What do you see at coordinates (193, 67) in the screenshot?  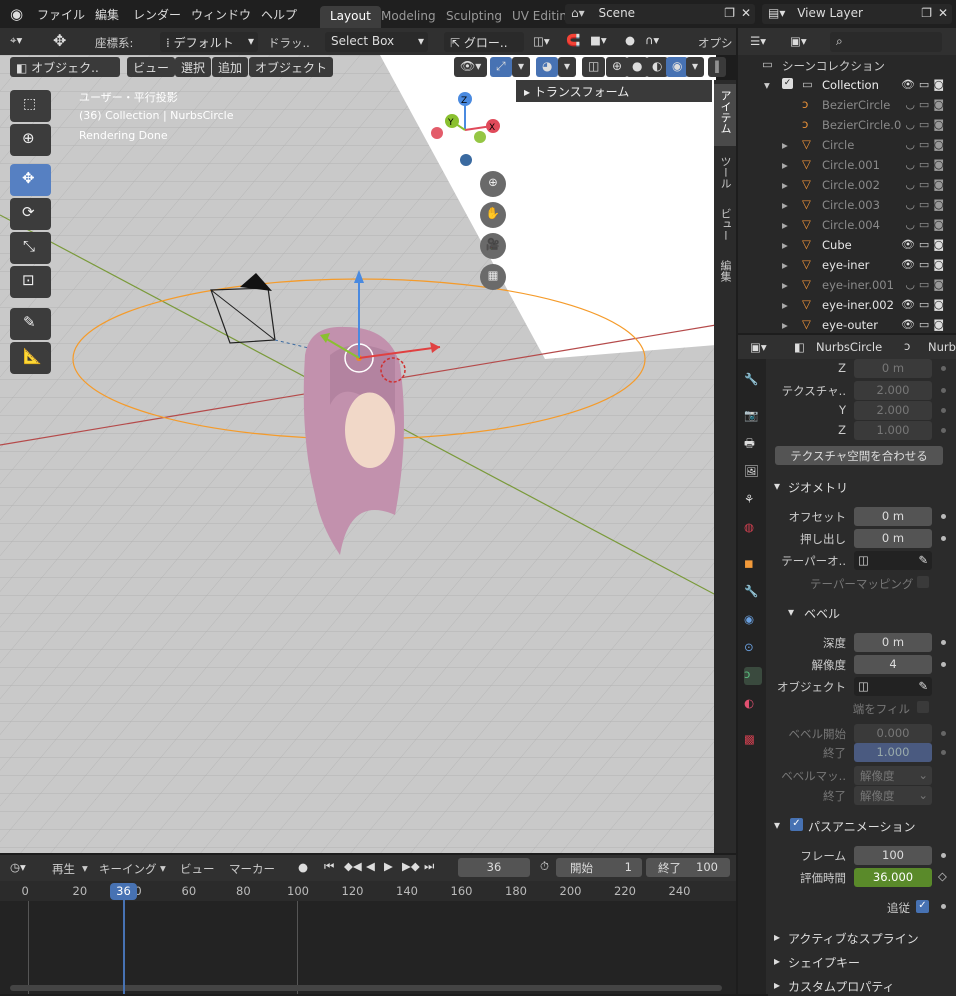 I see `select-menu: 選択` at bounding box center [193, 67].